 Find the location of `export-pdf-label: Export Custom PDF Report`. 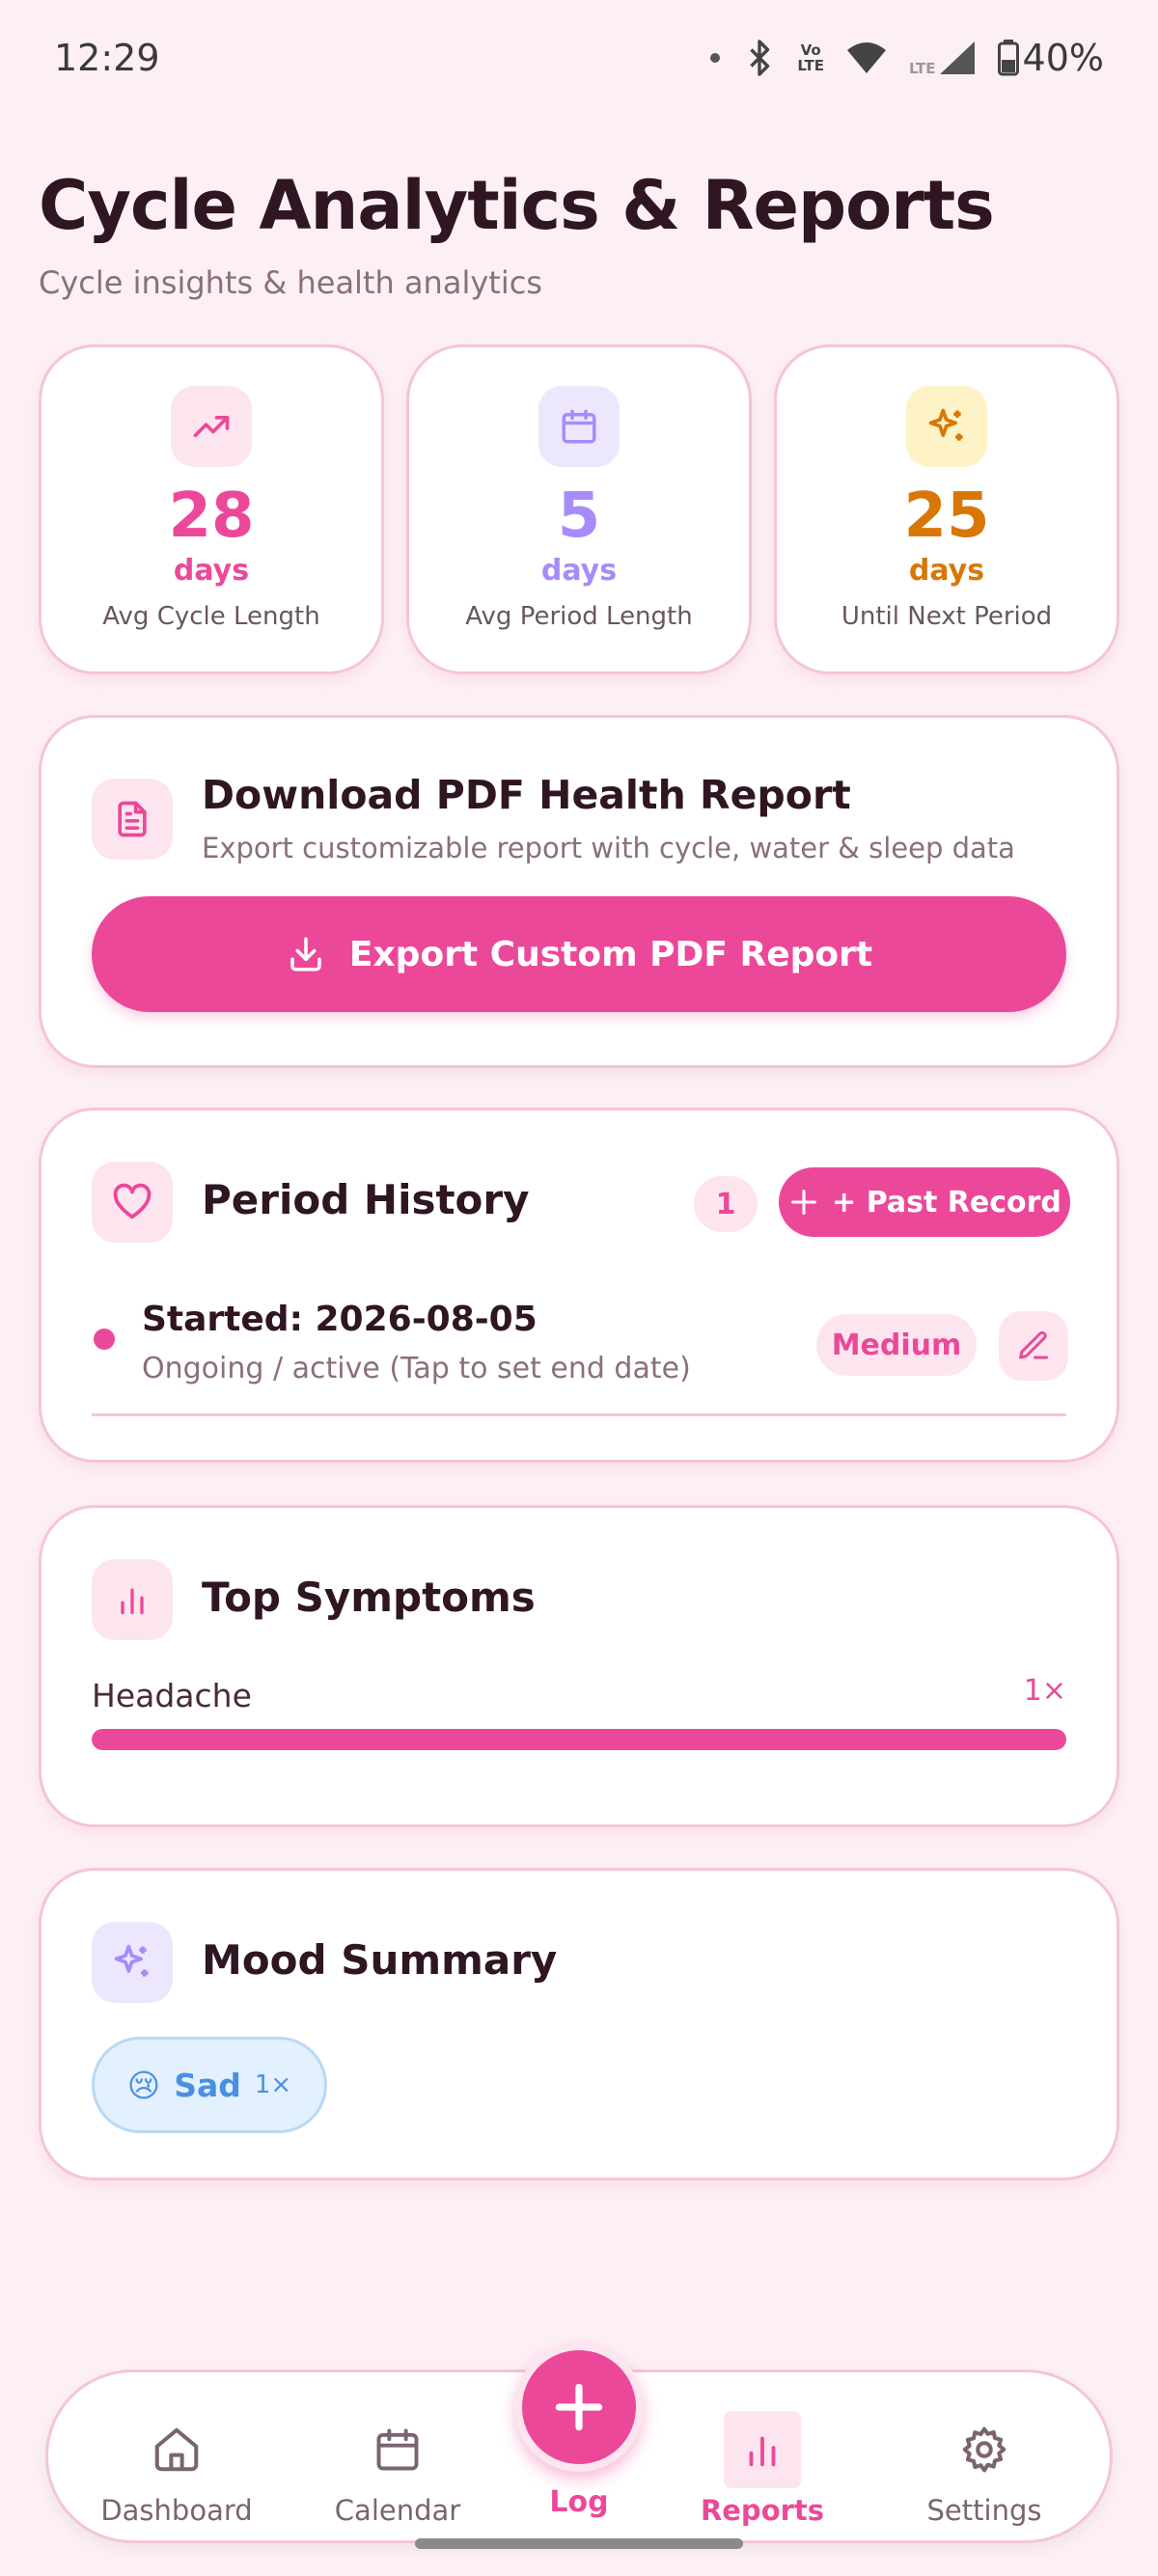

export-pdf-label: Export Custom PDF Report is located at coordinates (610, 954).